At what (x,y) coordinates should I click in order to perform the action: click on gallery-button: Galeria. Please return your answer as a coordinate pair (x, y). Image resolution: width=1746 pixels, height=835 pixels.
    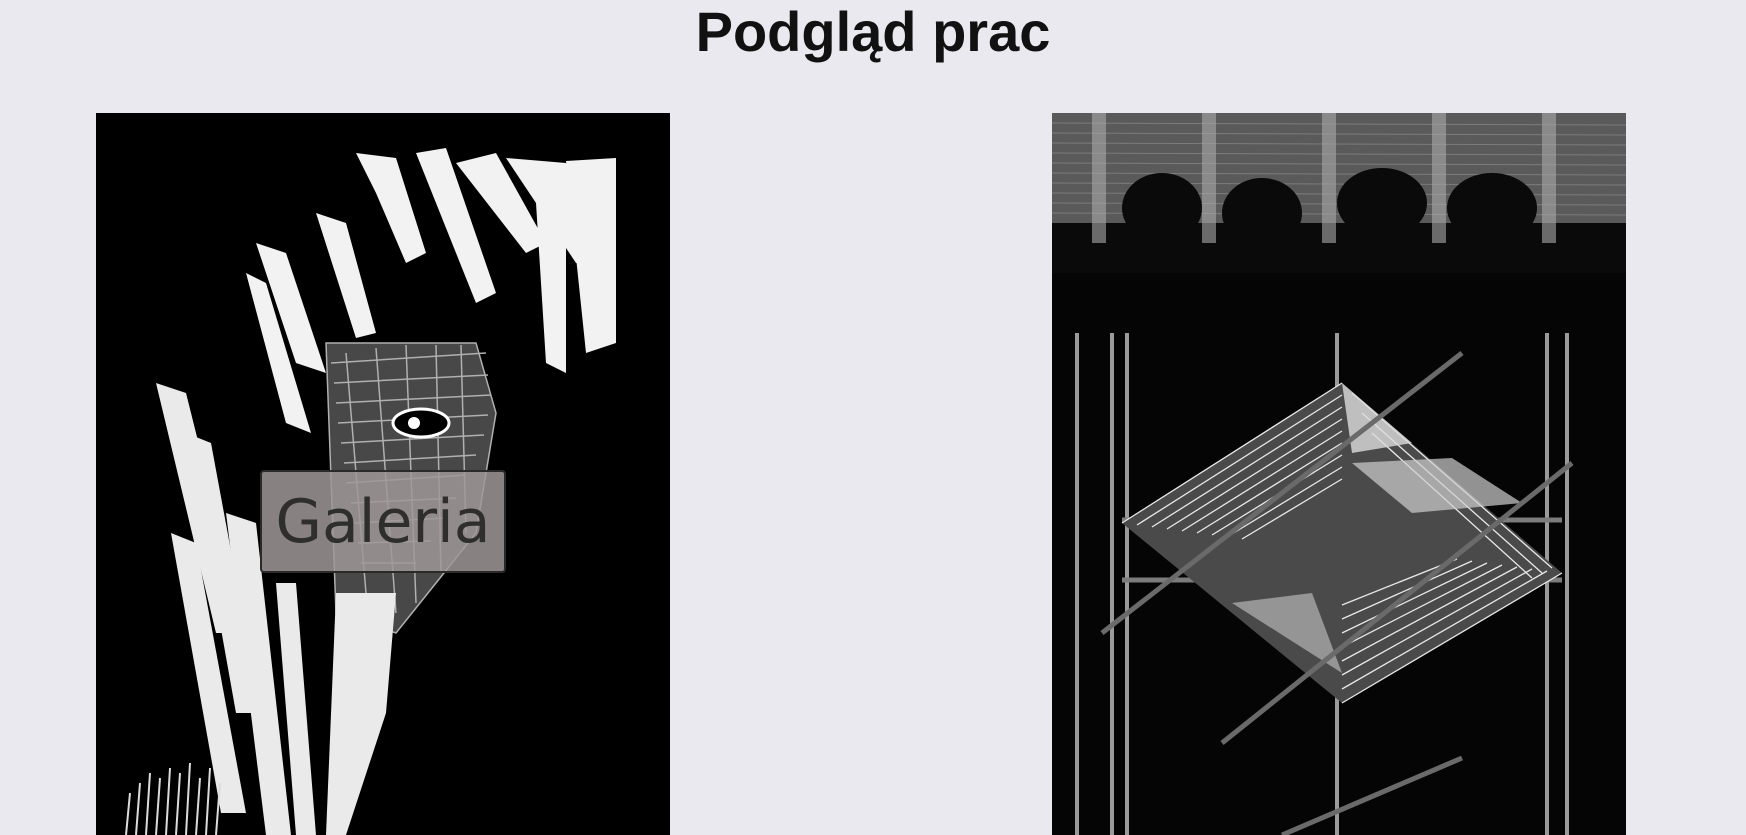
    Looking at the image, I should click on (383, 521).